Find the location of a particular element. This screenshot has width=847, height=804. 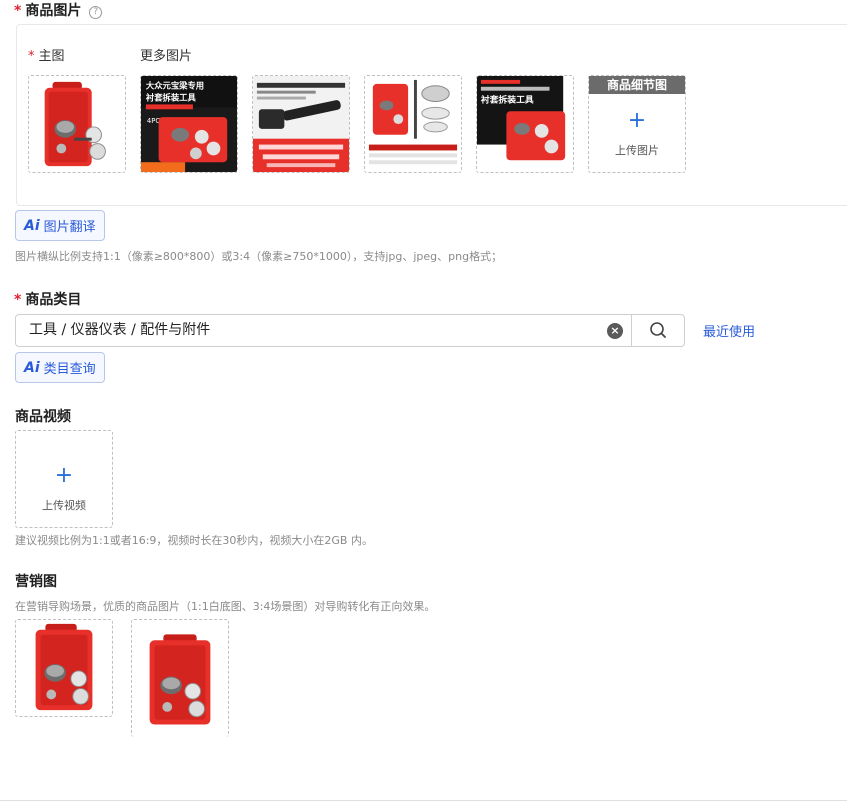

marketing-image-square is located at coordinates (64, 668).